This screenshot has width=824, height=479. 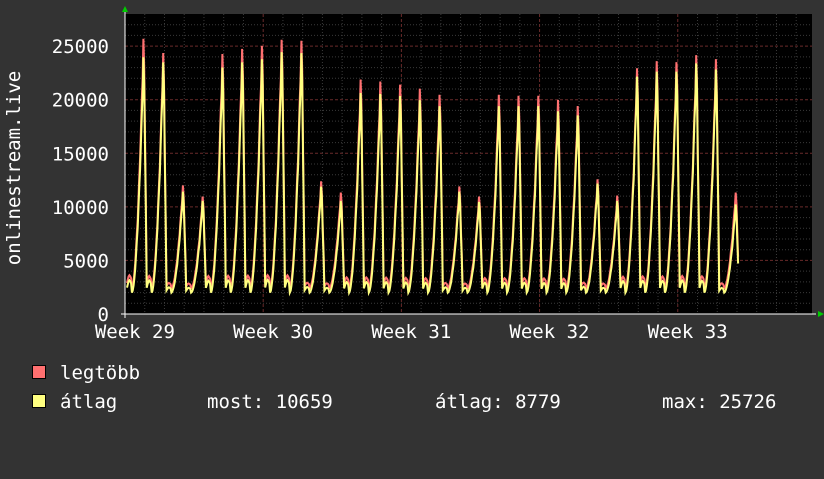 I want to click on legend-max-swatch, so click(x=39, y=372).